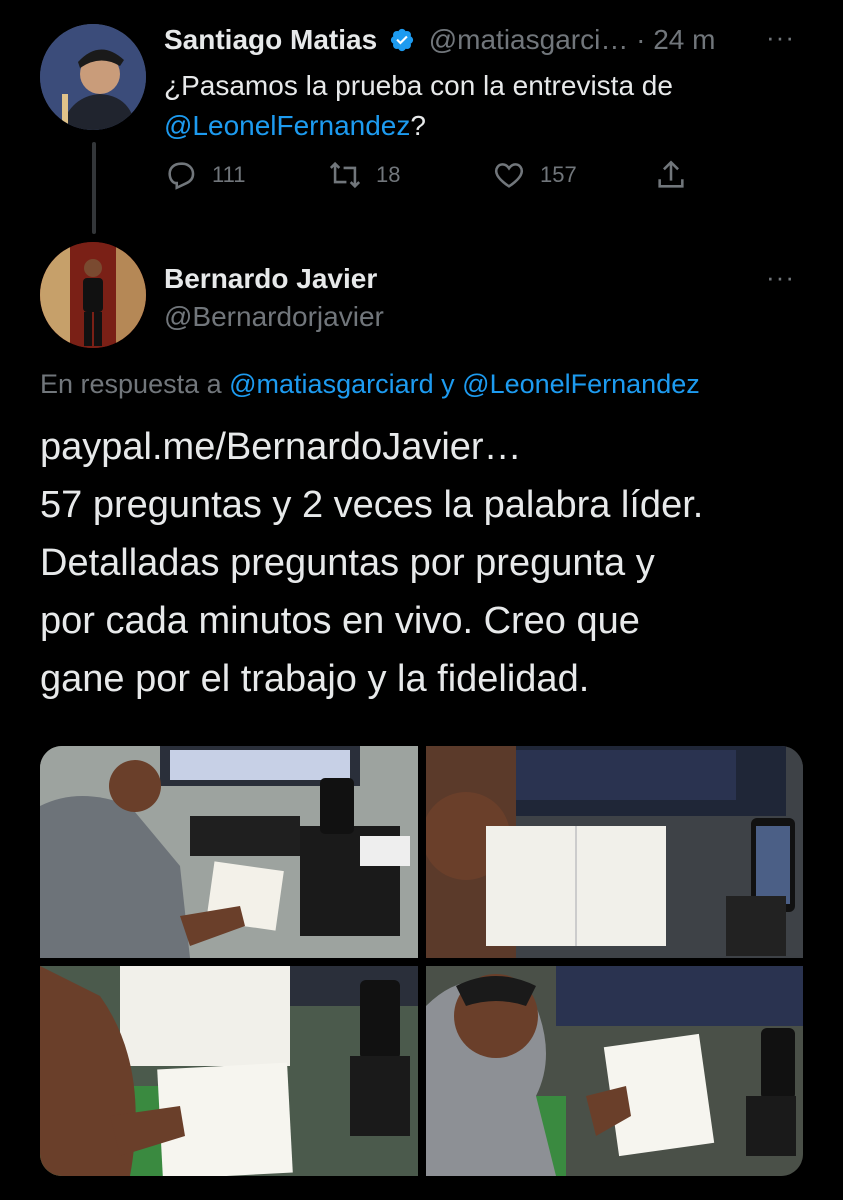 The height and width of the screenshot is (1200, 843). I want to click on verified-badge-icon, so click(402, 44).